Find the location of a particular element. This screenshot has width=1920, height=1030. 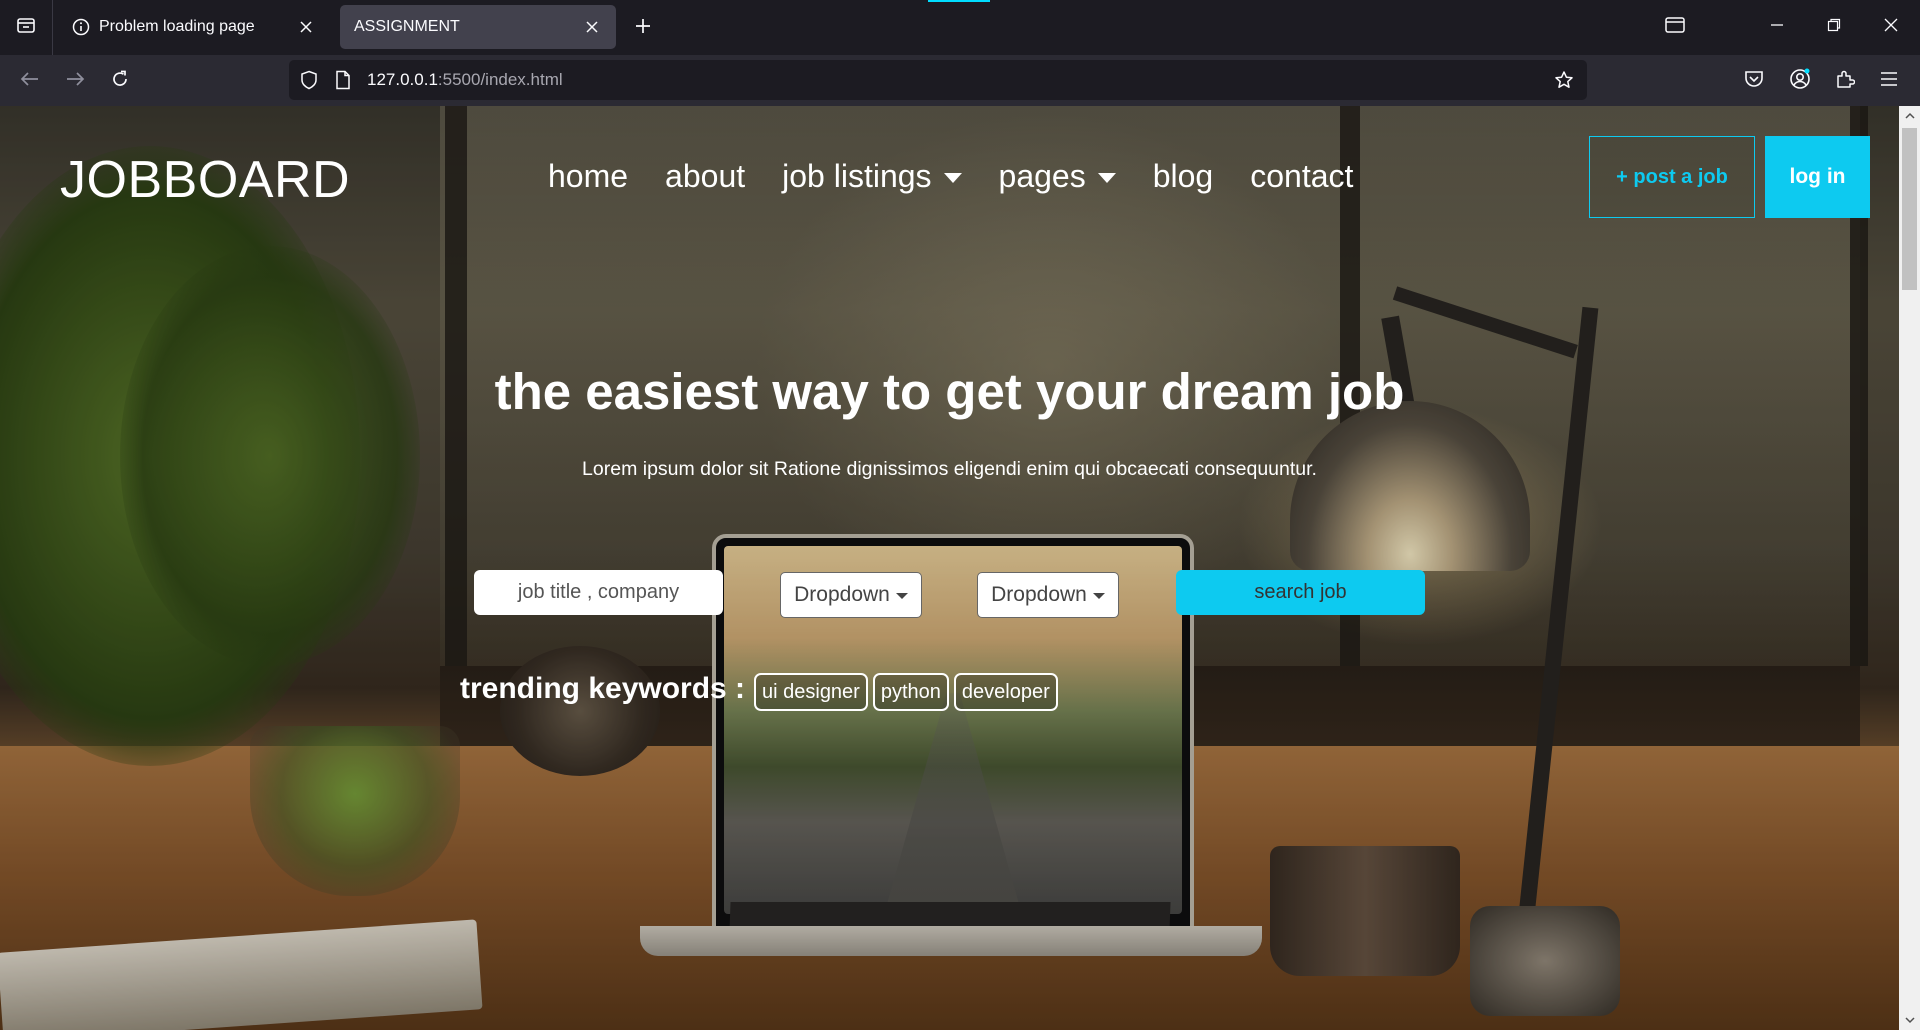

search-job-button: search job is located at coordinates (1300, 592).